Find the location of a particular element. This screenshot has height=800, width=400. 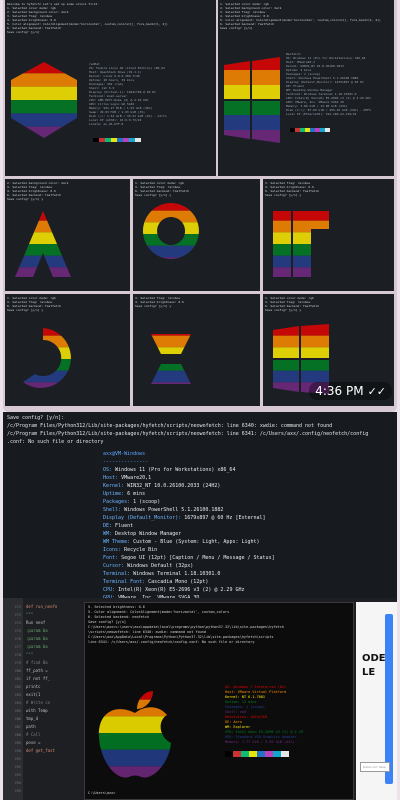

side-app-panel: ODES LE Defer-old' base is located at coordinates (376, 701).